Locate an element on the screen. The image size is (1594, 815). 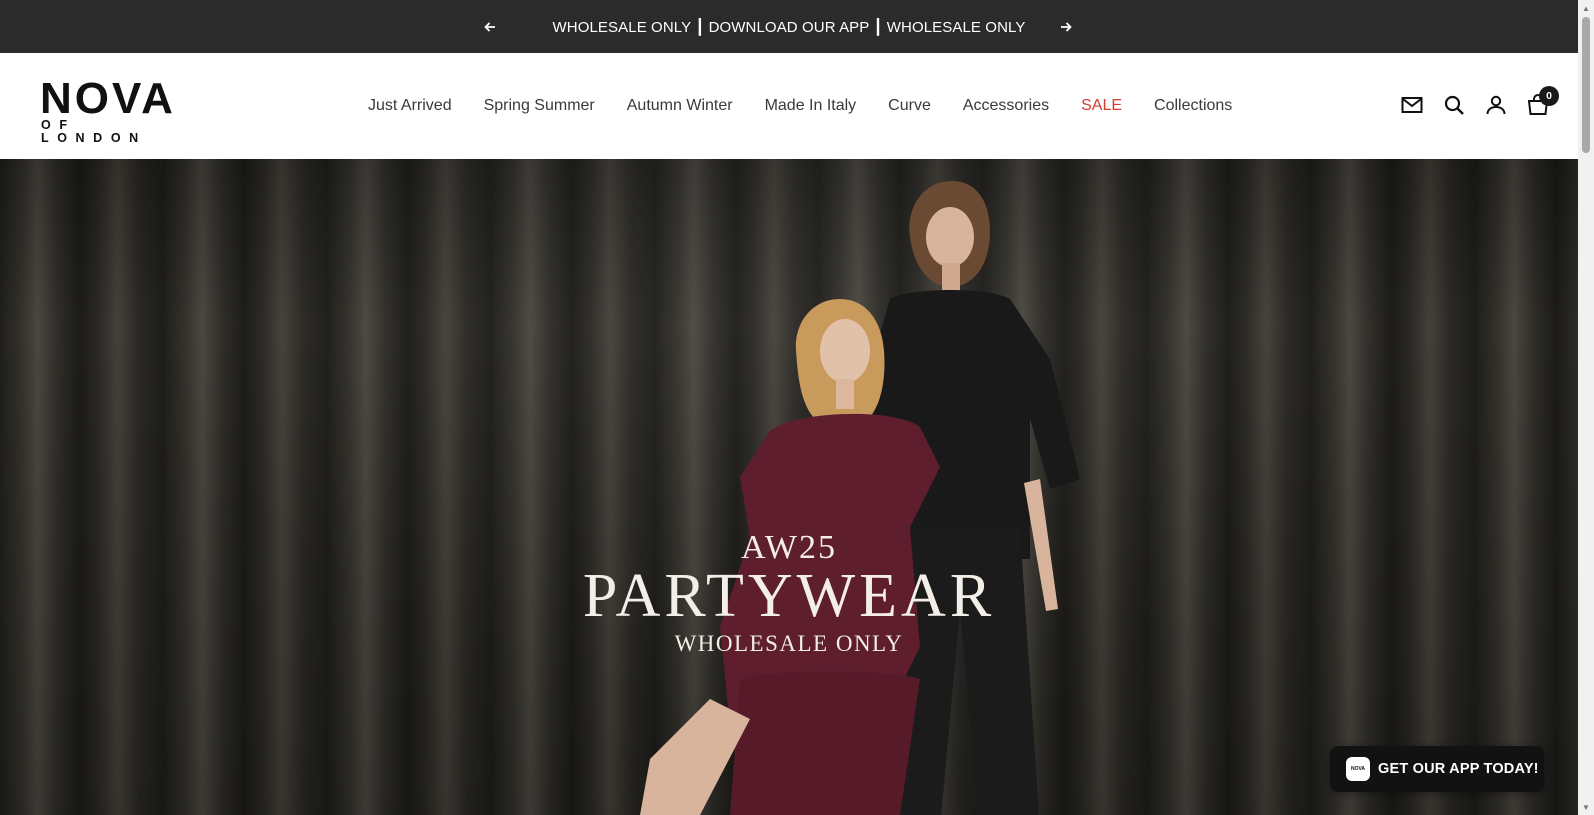
arrow-right-icon is located at coordinates (1066, 26).